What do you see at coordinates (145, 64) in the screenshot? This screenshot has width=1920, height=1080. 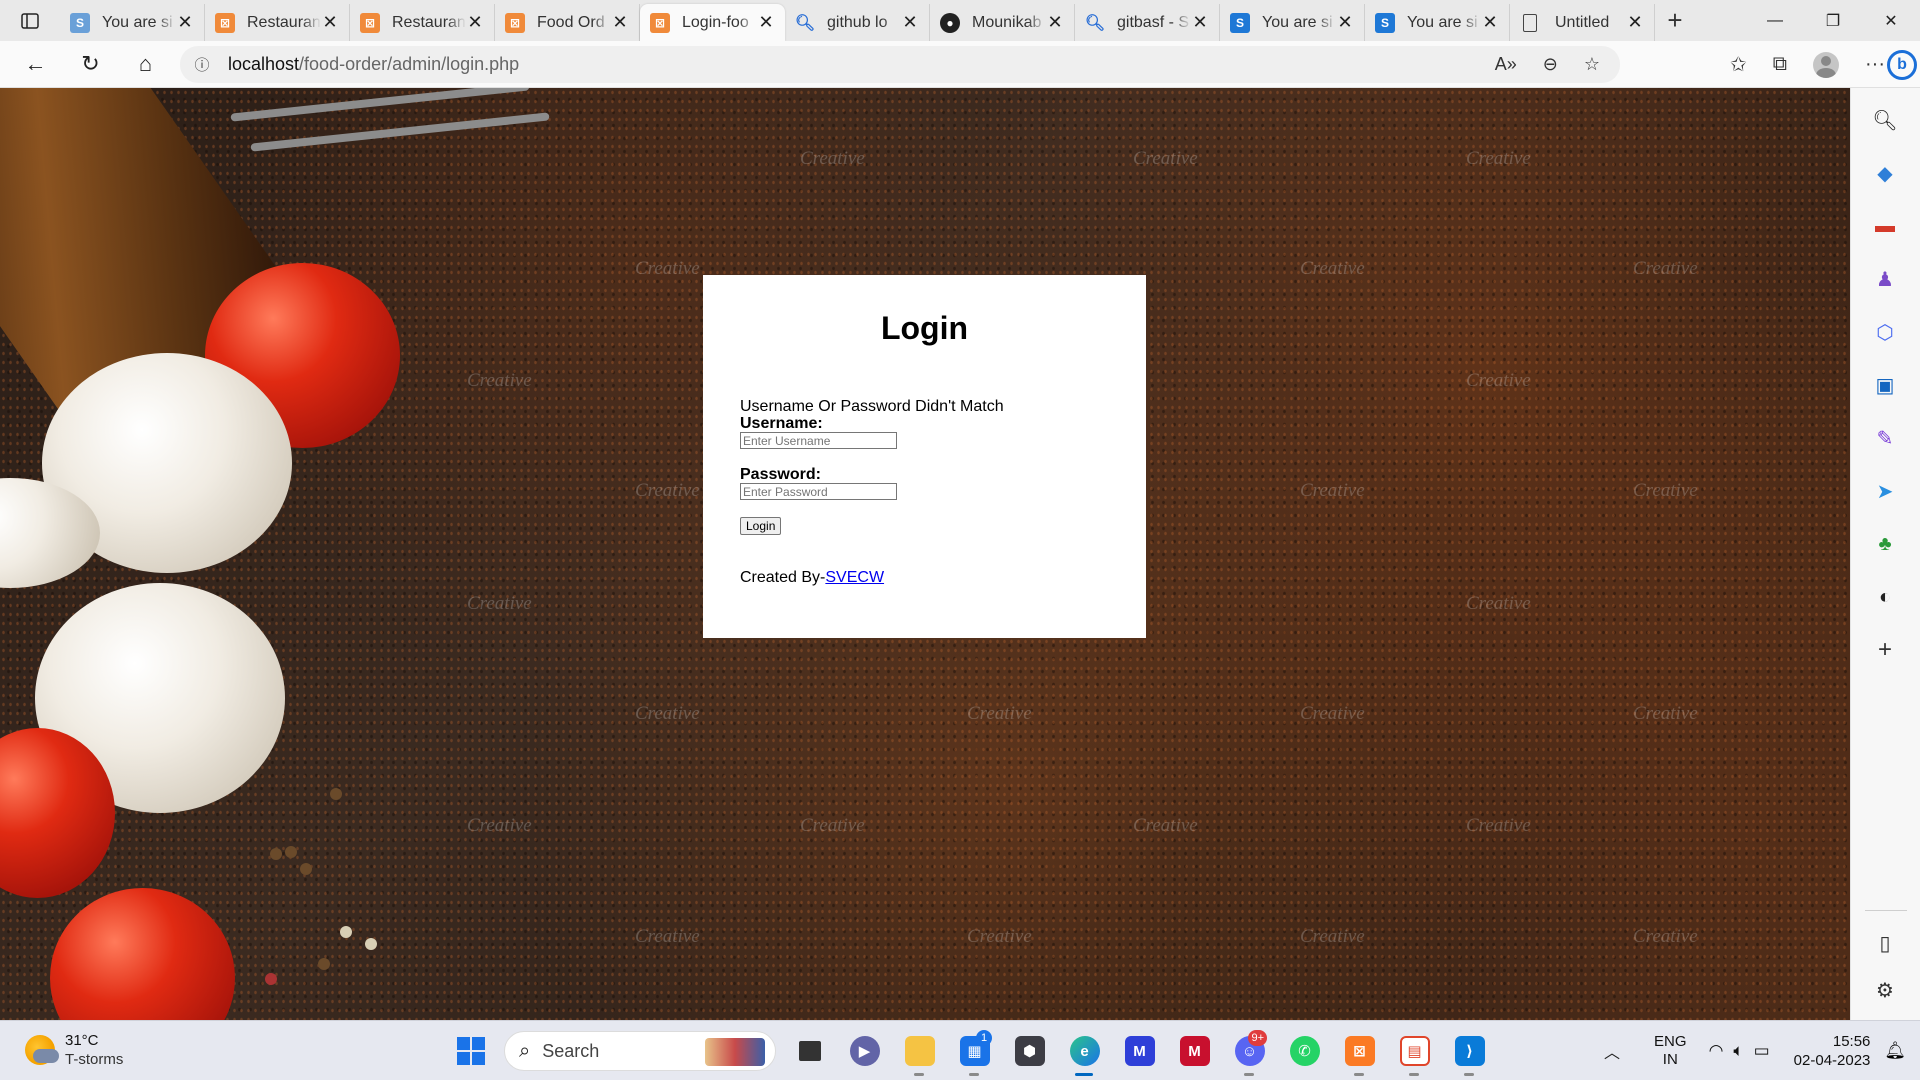 I see `home-icon: ⌂` at bounding box center [145, 64].